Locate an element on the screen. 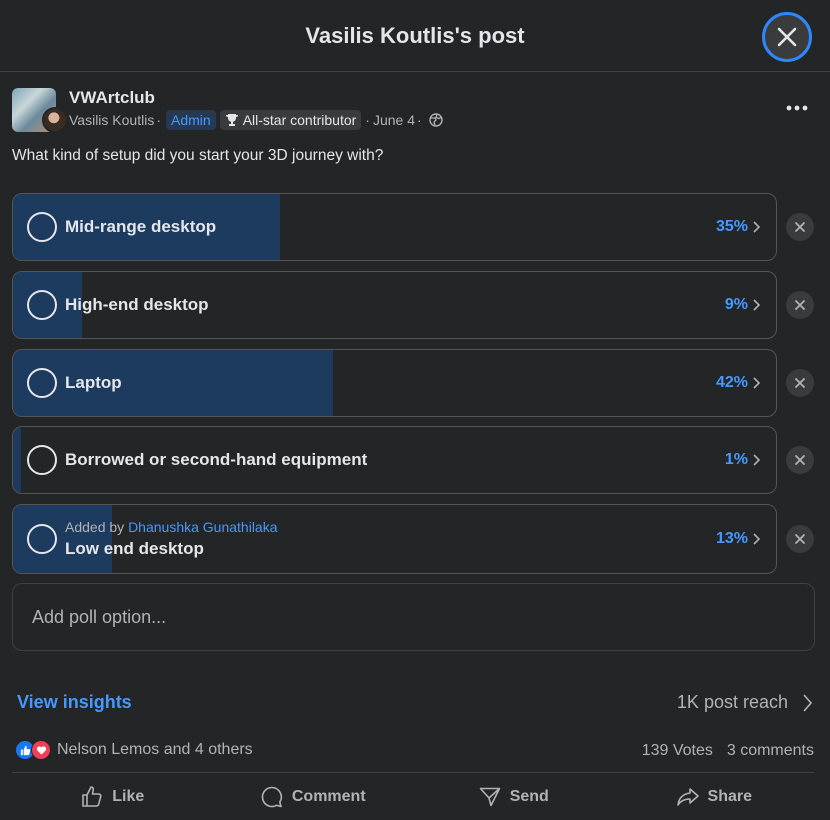  poll-option-label: Mid-range desktop is located at coordinates (141, 226).